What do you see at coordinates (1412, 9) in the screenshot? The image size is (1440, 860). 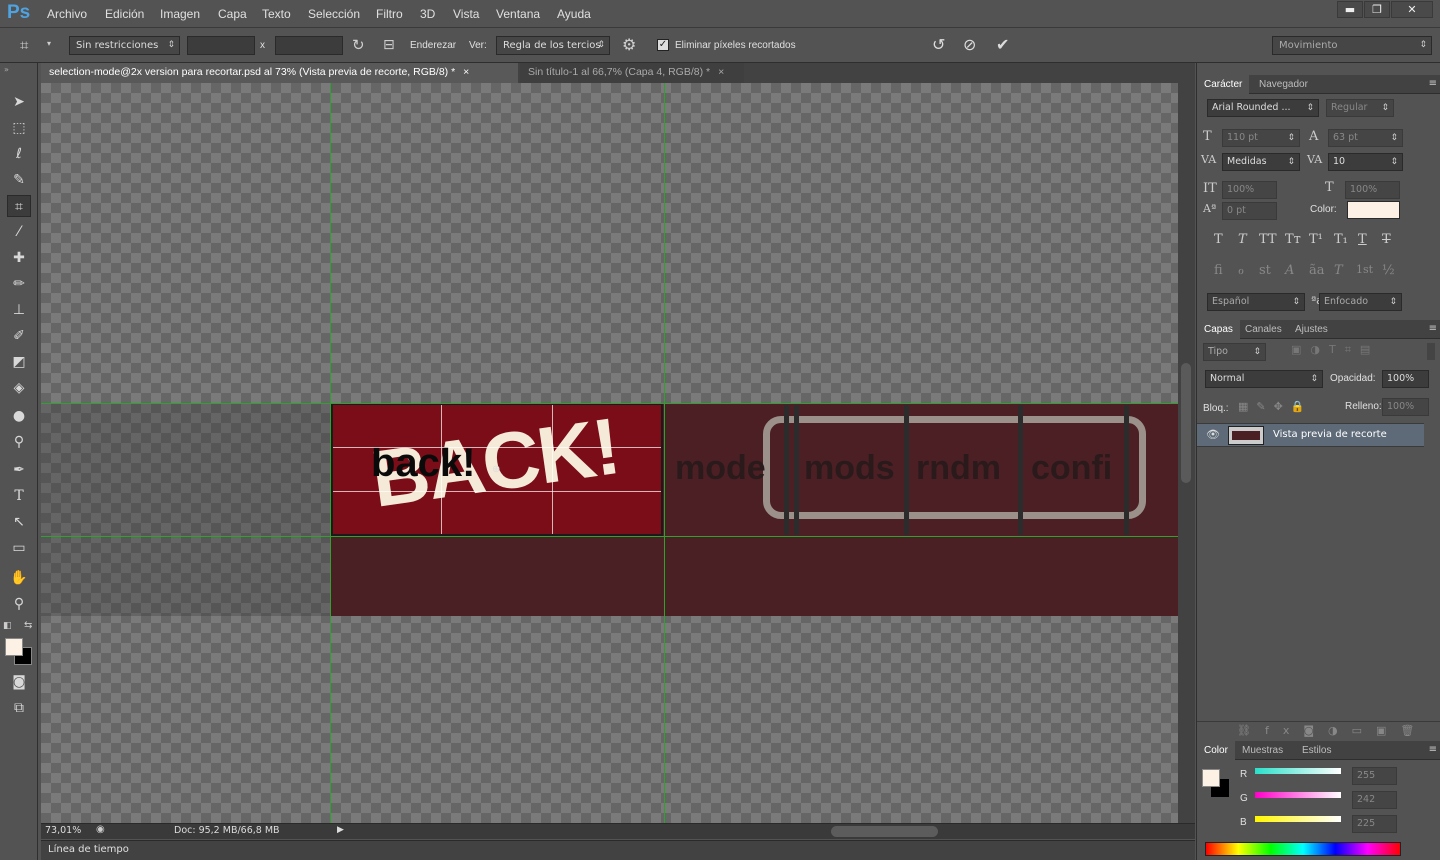 I see `close-button: ✕` at bounding box center [1412, 9].